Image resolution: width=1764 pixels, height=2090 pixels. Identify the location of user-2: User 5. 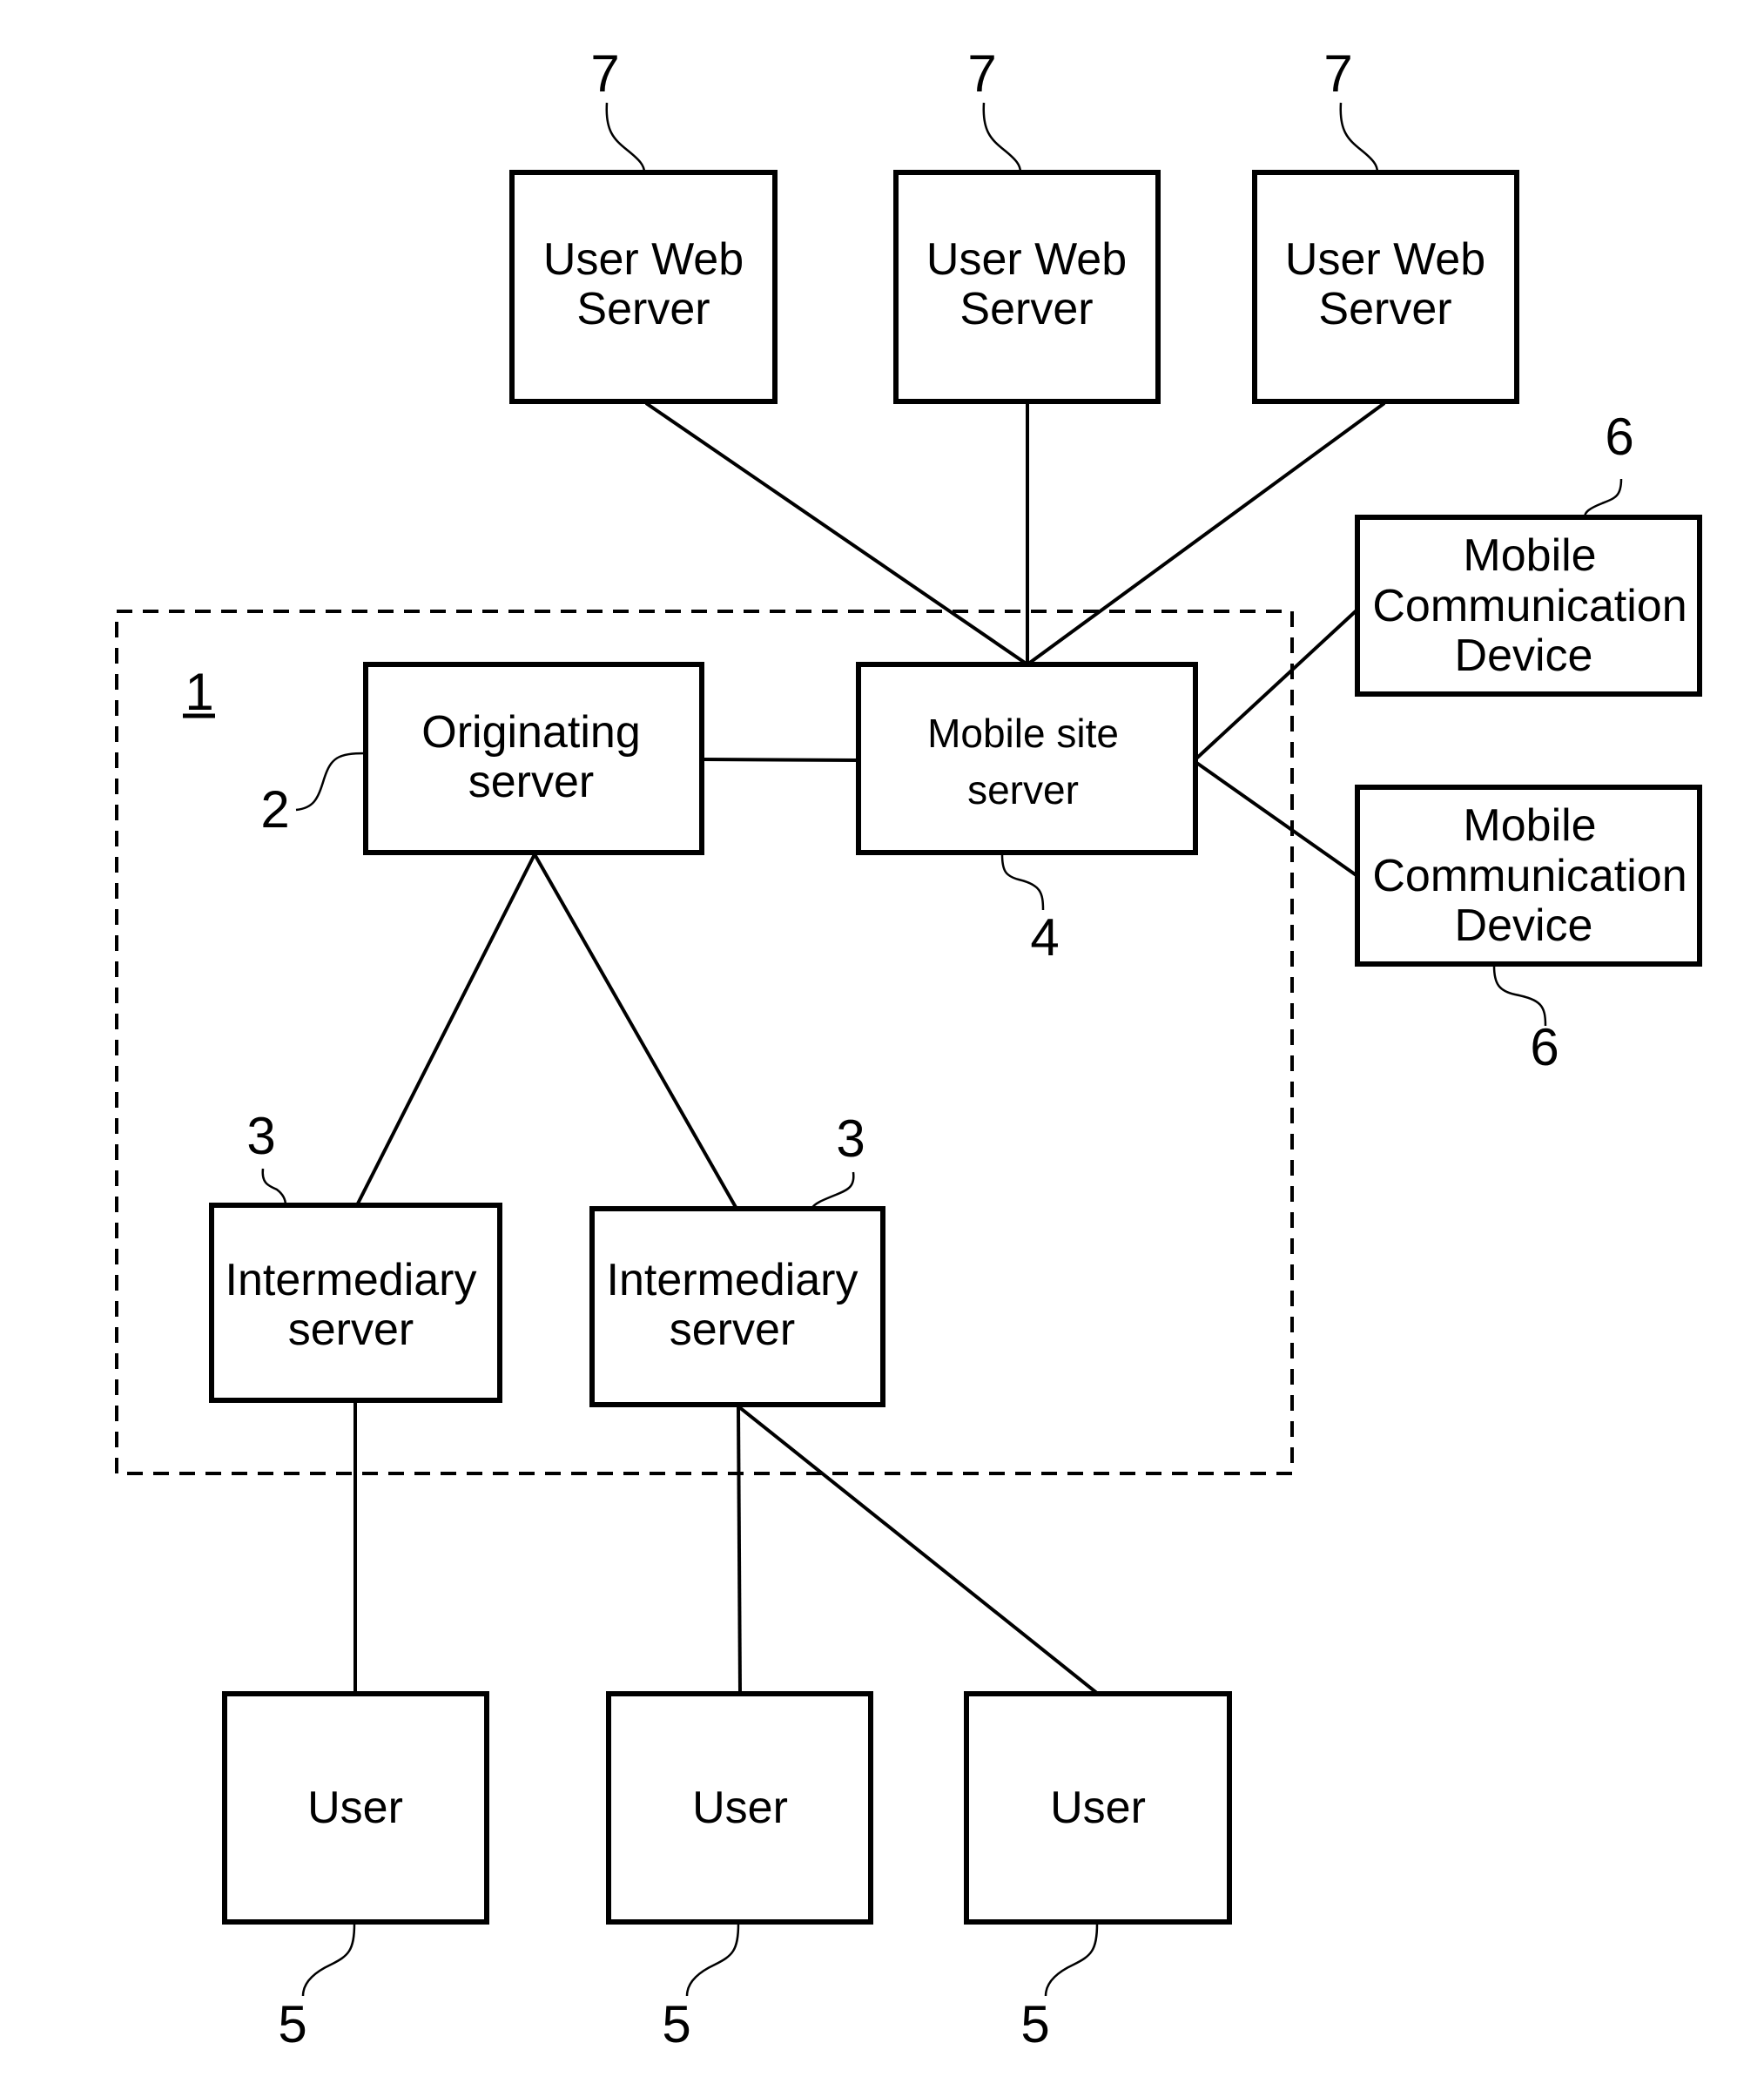
(739, 1872).